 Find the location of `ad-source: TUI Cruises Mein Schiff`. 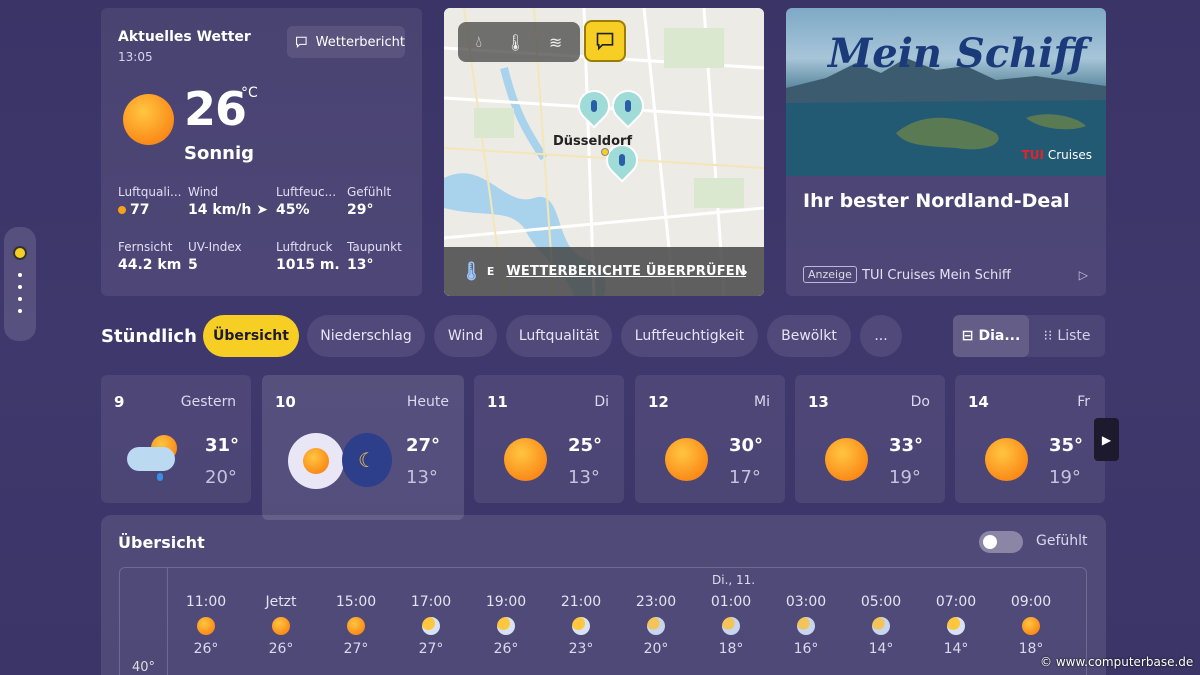

ad-source: TUI Cruises Mein Schiff is located at coordinates (936, 275).